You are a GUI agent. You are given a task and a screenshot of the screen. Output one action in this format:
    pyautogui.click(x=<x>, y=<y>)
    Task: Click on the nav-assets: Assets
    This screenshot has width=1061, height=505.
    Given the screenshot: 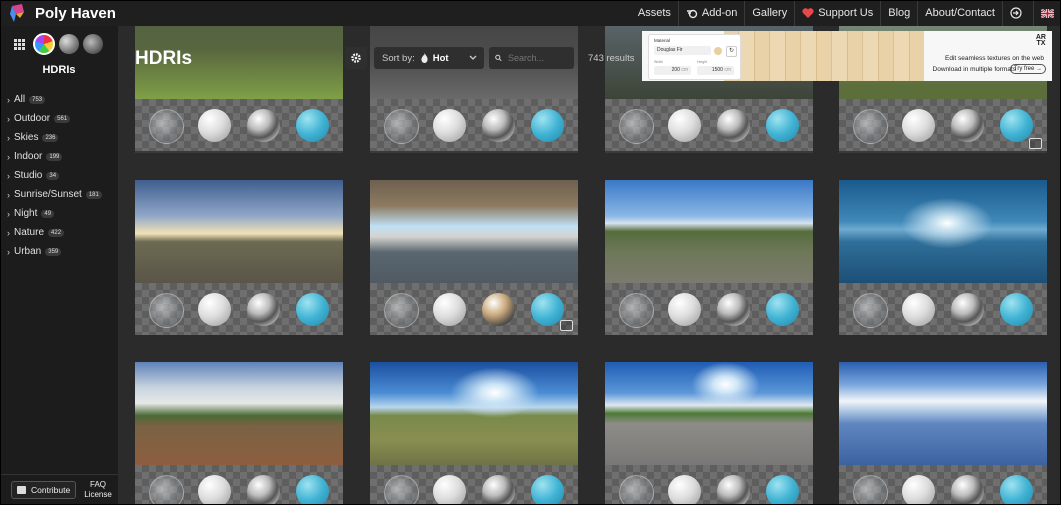 What is the action you would take?
    pyautogui.click(x=654, y=13)
    